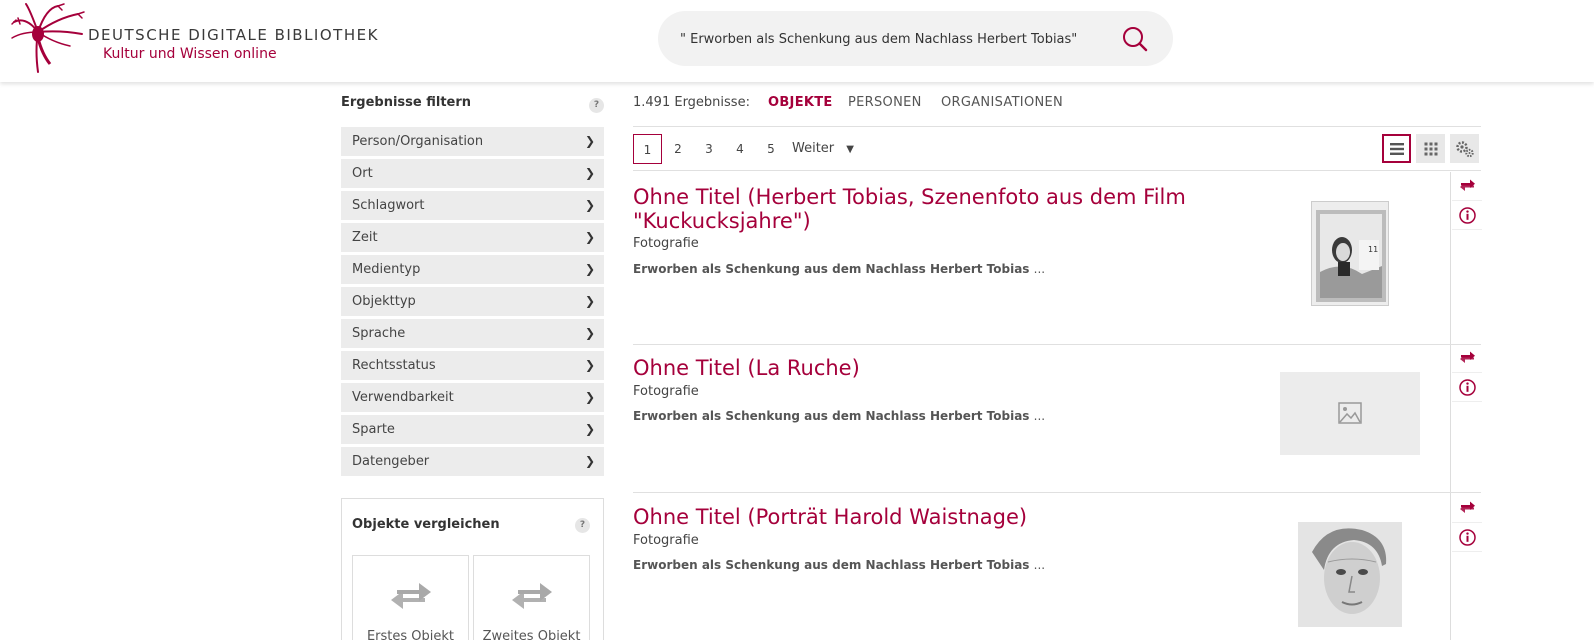  Describe the element at coordinates (666, 243) in the screenshot. I see `result-type-1: Fotografie` at that location.